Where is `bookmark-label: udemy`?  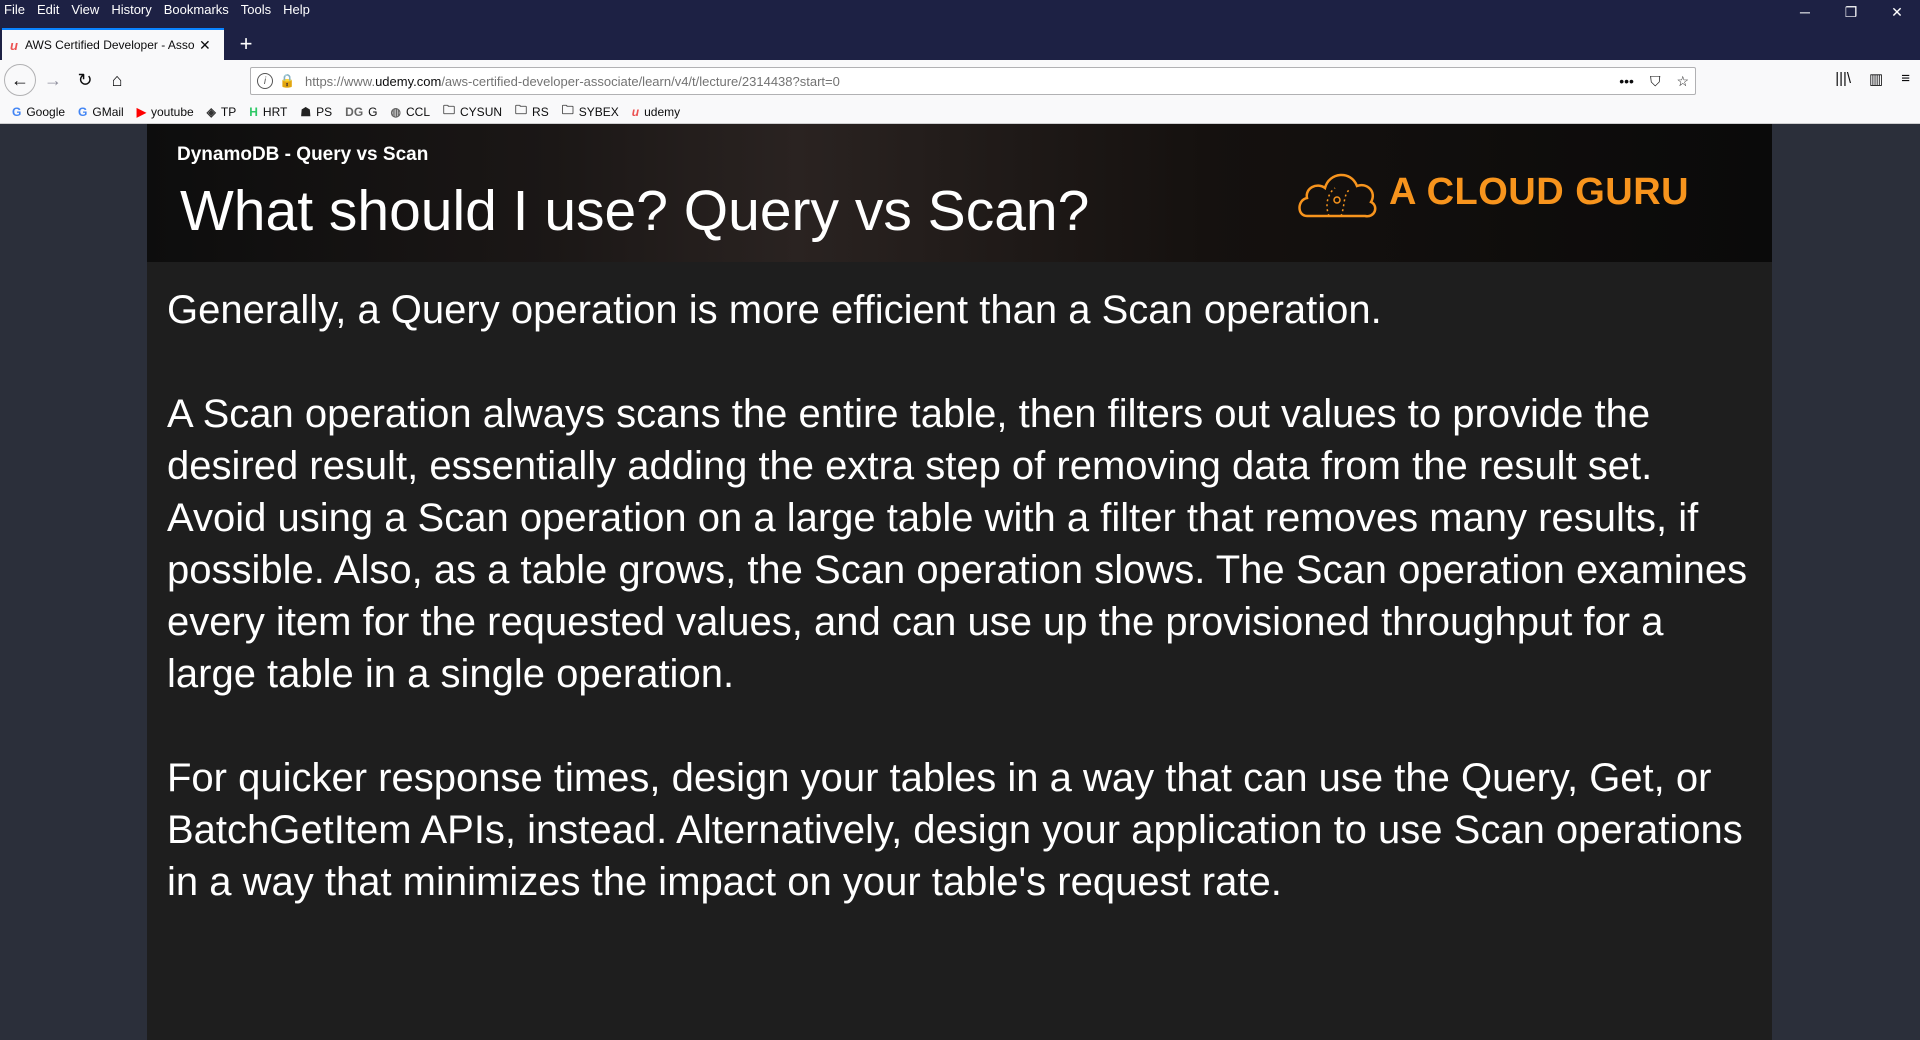
bookmark-label: udemy is located at coordinates (662, 111).